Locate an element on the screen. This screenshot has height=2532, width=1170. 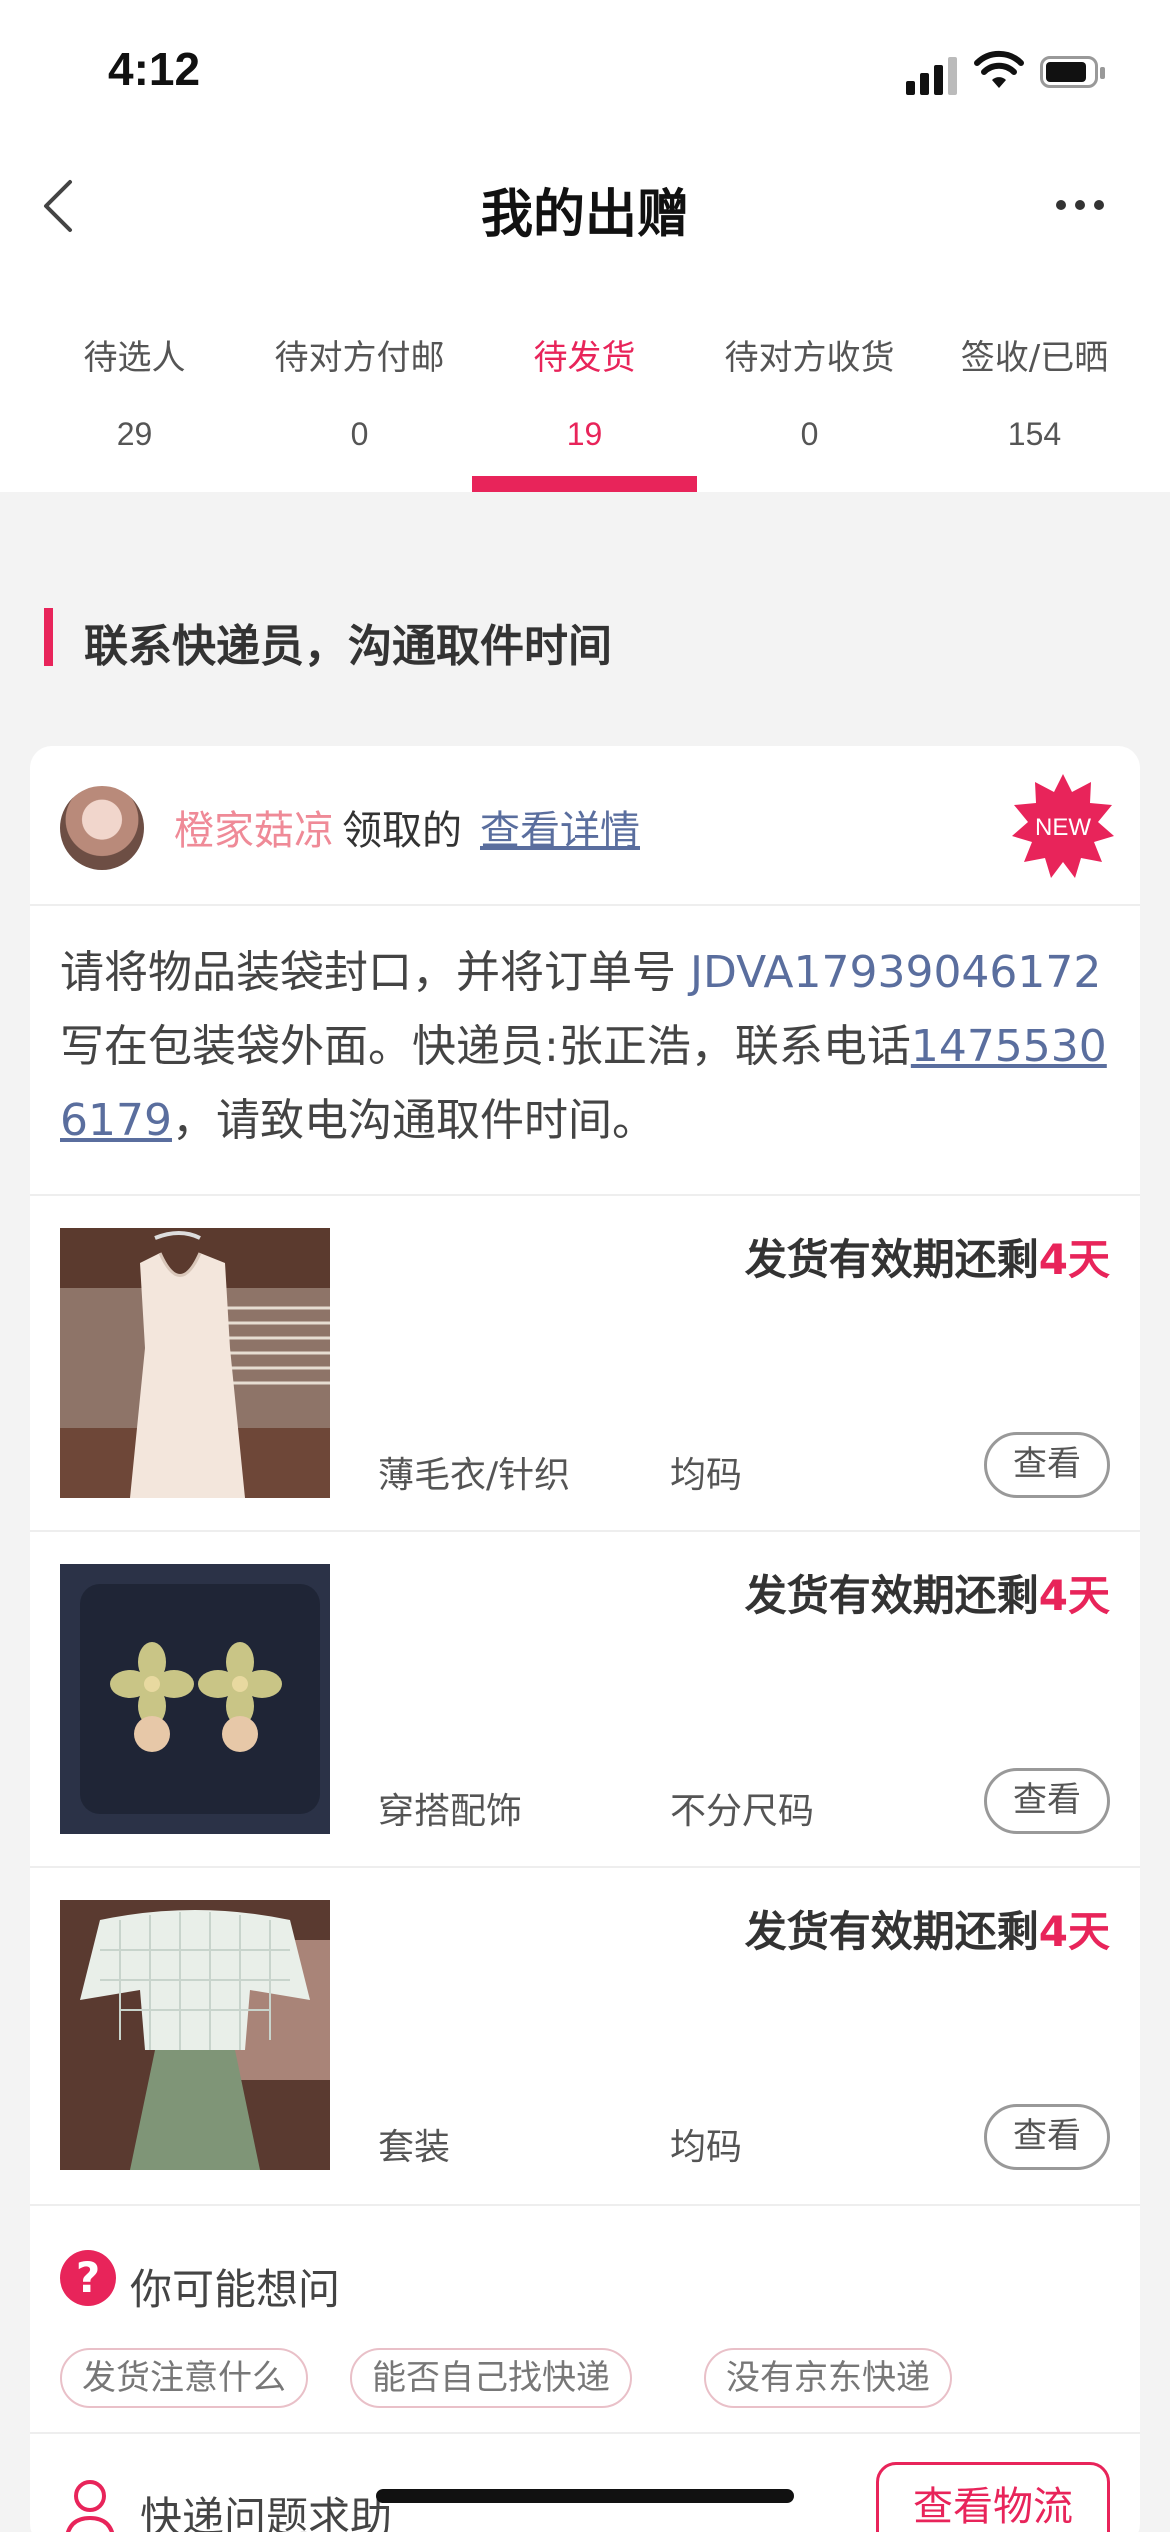
view-details-link: 查看详情 is located at coordinates (560, 827).